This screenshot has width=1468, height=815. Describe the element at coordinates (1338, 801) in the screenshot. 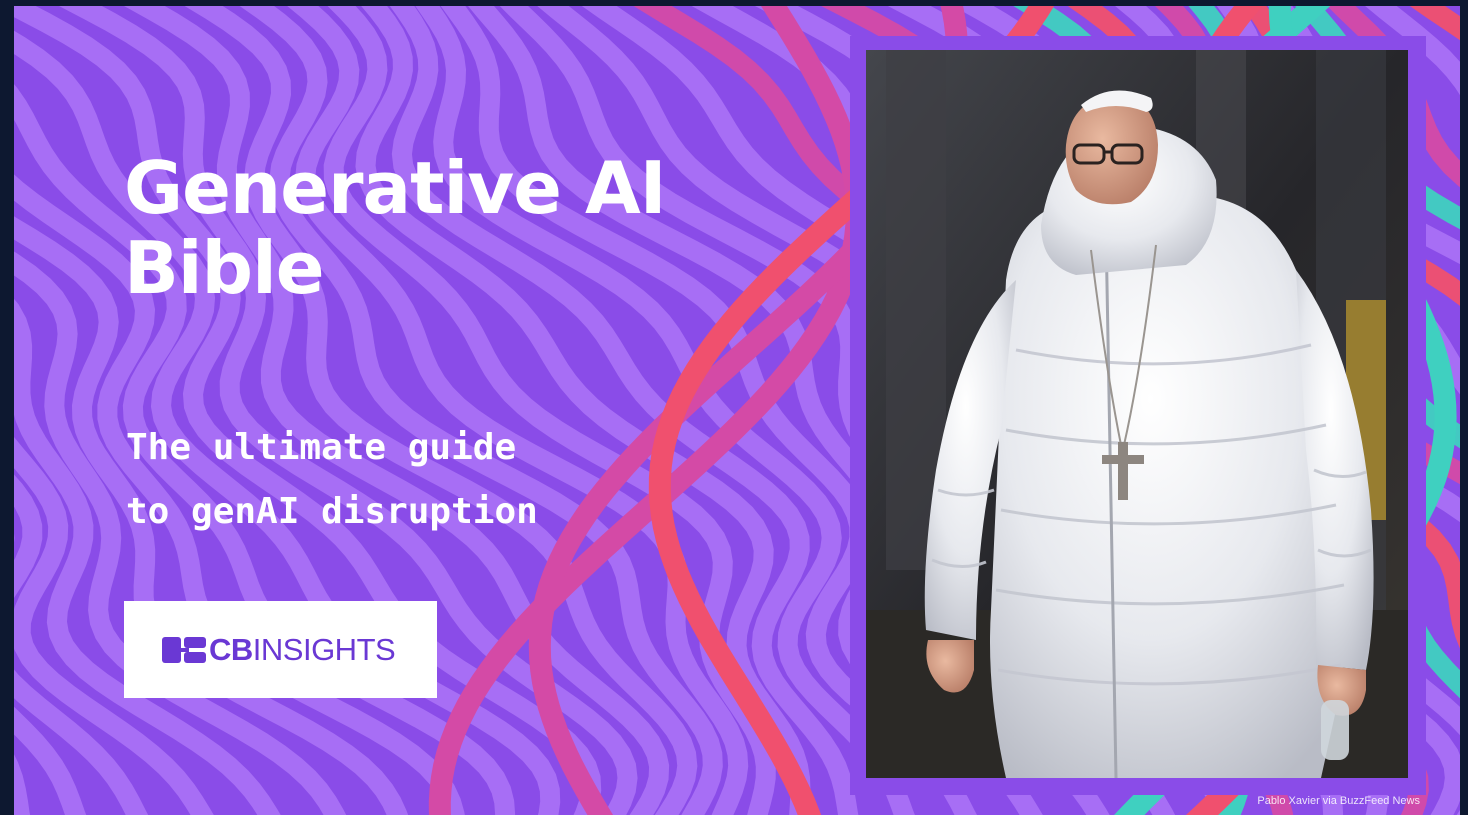

I see `photo-credit: Pablo Xavier via BuzzFeed News` at that location.